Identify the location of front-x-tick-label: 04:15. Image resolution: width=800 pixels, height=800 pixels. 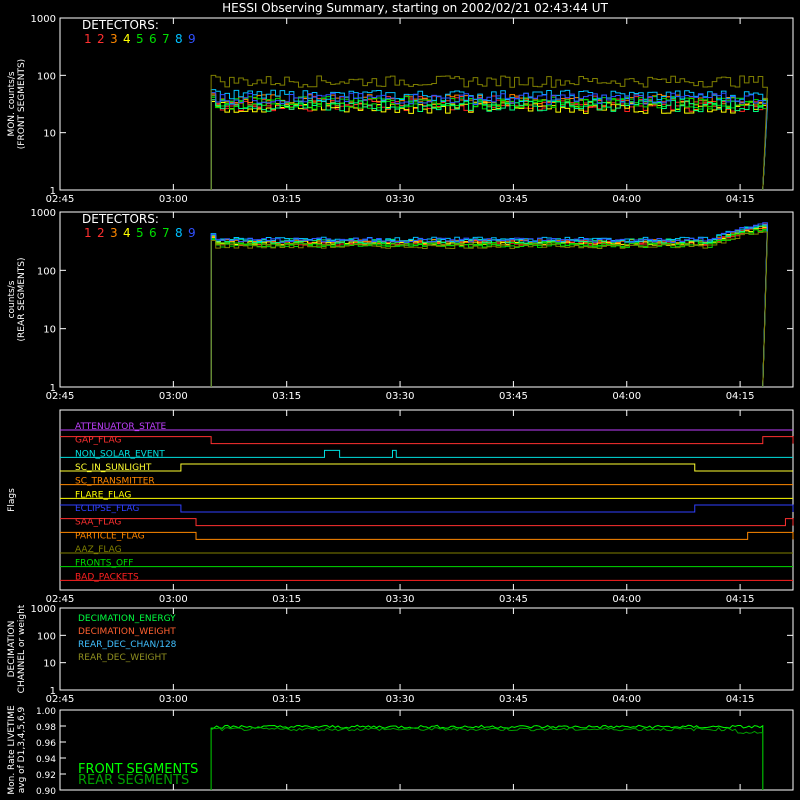
(740, 199).